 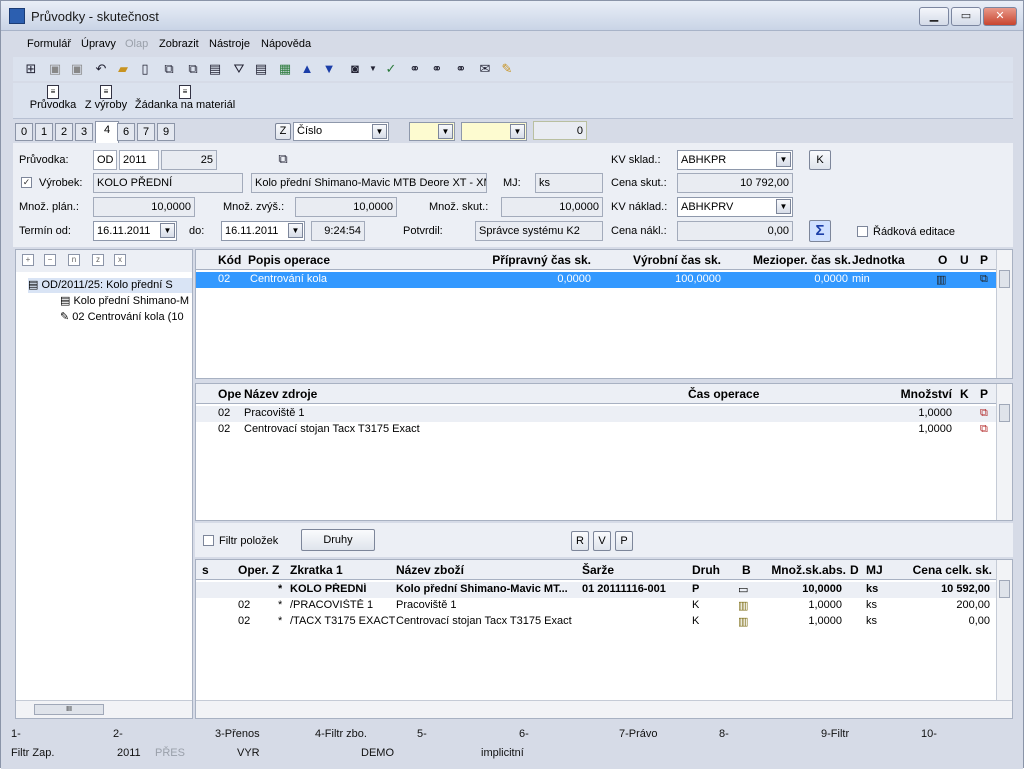 I want to click on cena-skut-field: 10 792,00, so click(x=735, y=183).